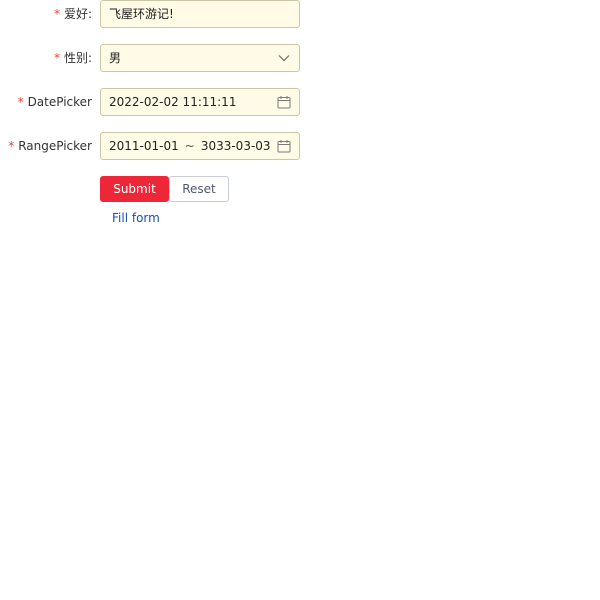  I want to click on gender-label: * 性别:, so click(73, 58).